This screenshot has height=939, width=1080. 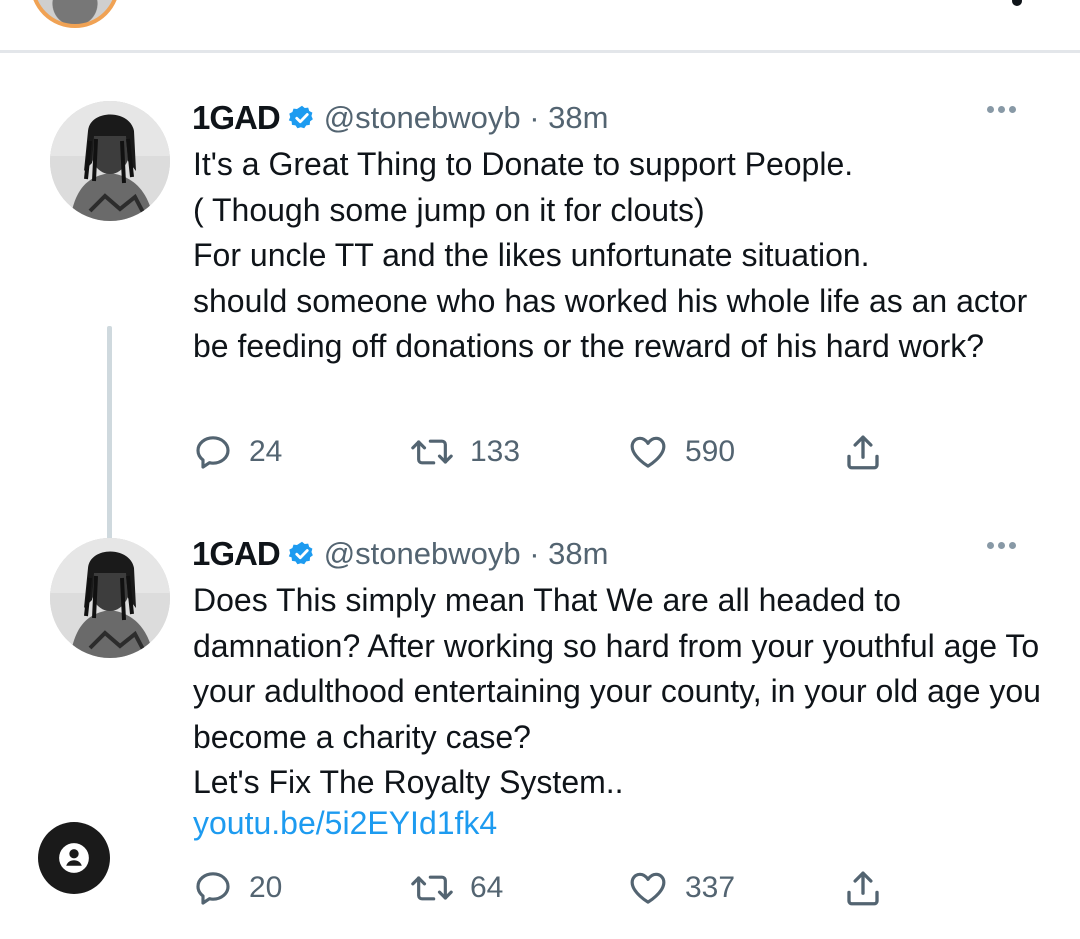 I want to click on reply-count: 24, so click(x=266, y=451).